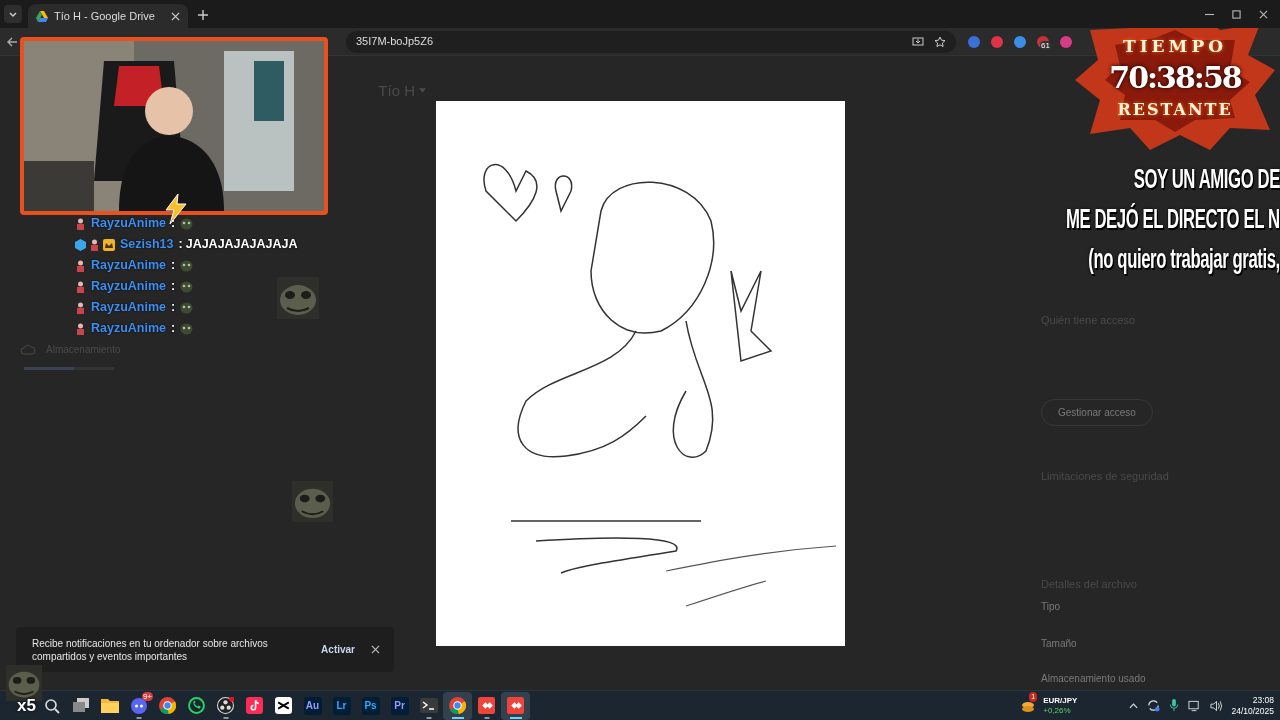  Describe the element at coordinates (918, 41) in the screenshot. I see `install-app-icon` at that location.